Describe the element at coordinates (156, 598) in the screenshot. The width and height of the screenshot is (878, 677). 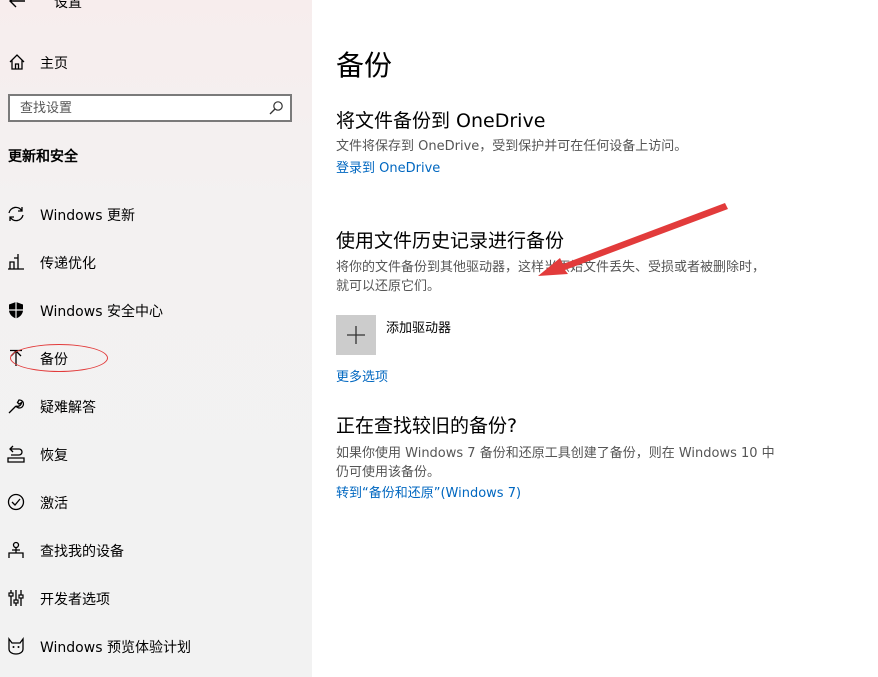
I see `nav-item-developer-options: 开发者选项` at that location.